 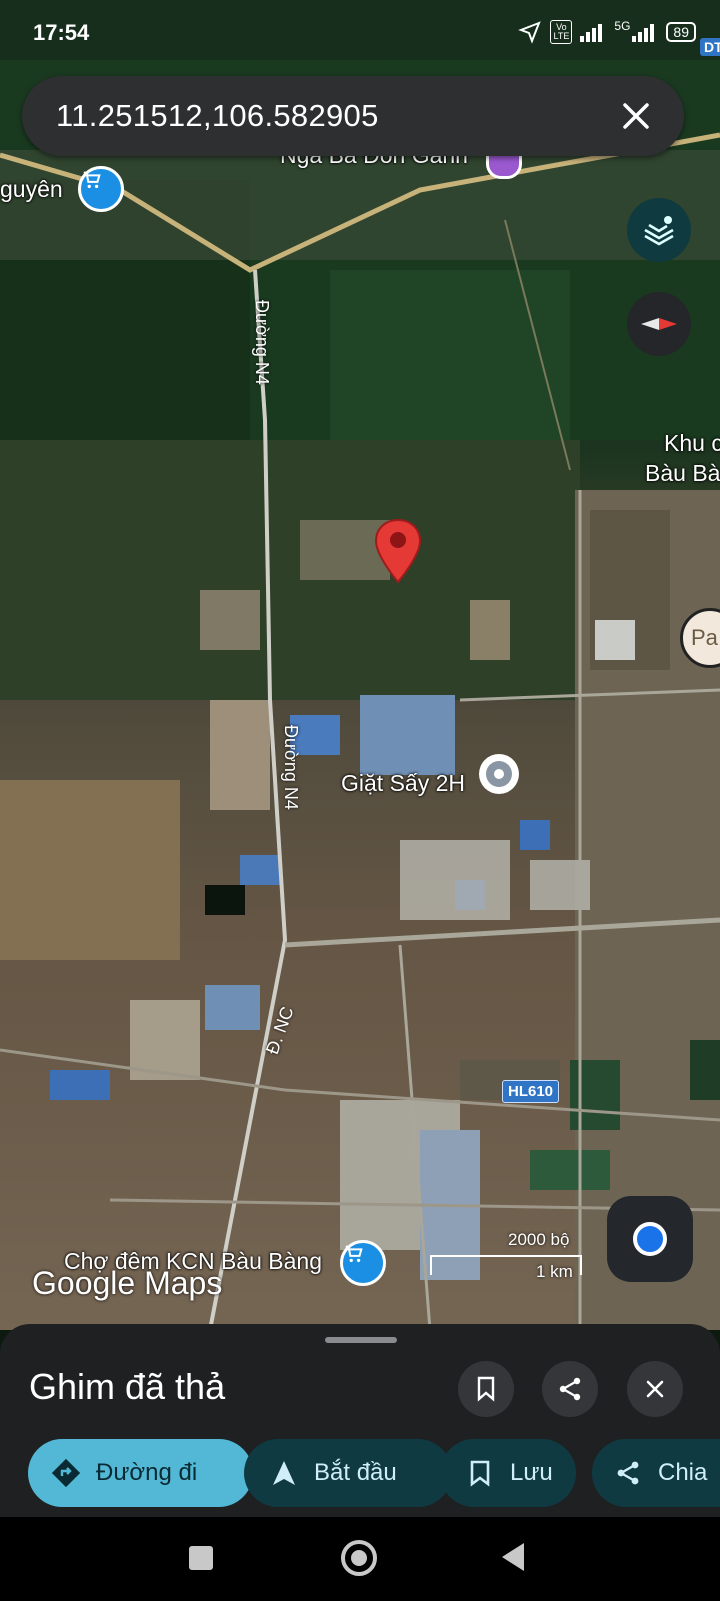 What do you see at coordinates (291, 767) in the screenshot?
I see `road-label-n4-mid: Đường N4` at bounding box center [291, 767].